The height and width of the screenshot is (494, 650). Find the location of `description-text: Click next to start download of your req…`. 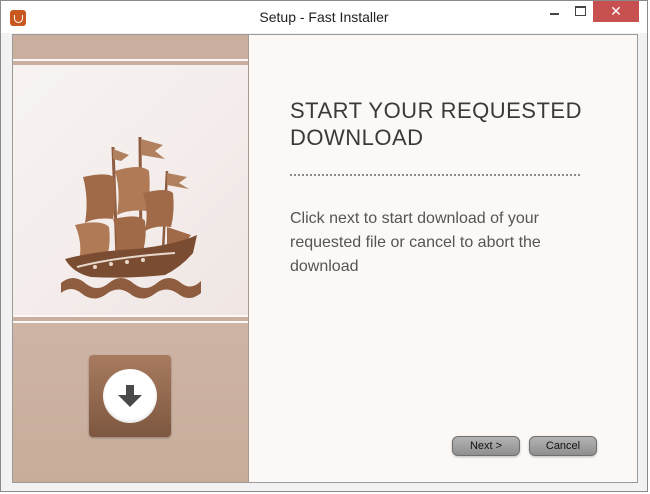

description-text: Click next to start download of your req… is located at coordinates (415, 242).